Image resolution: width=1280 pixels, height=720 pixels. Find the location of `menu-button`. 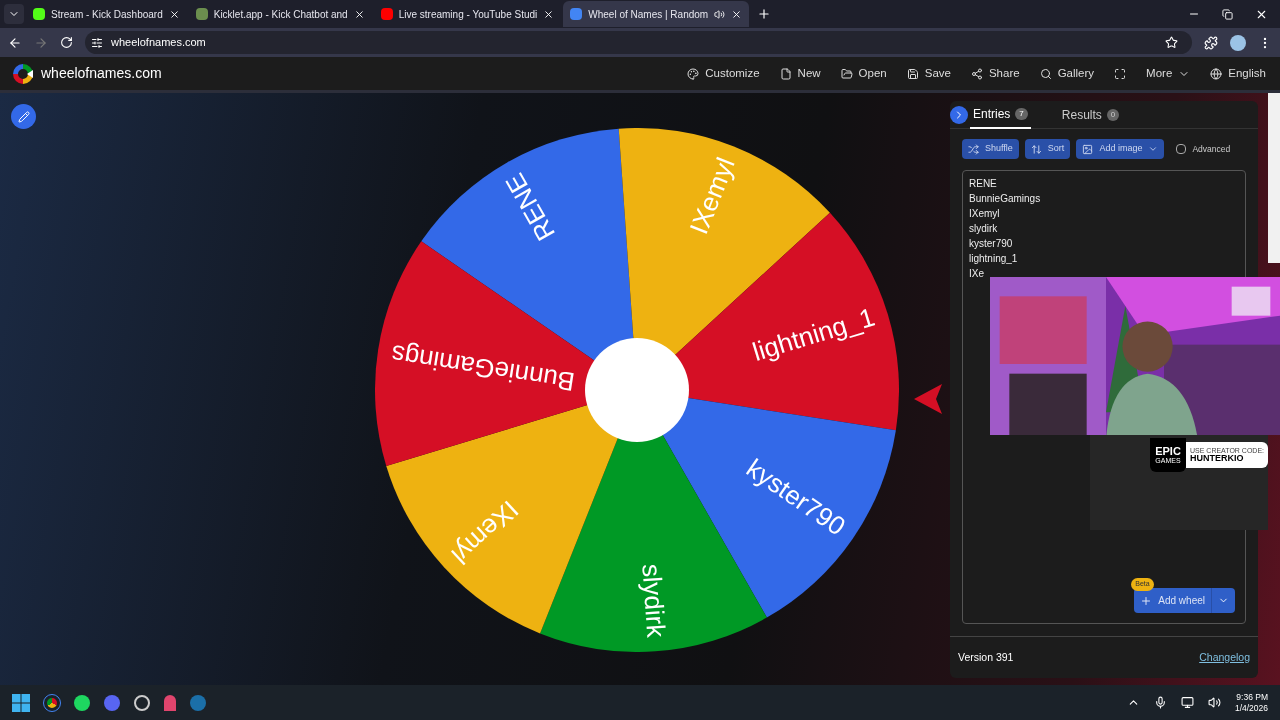

menu-button is located at coordinates (1120, 73).